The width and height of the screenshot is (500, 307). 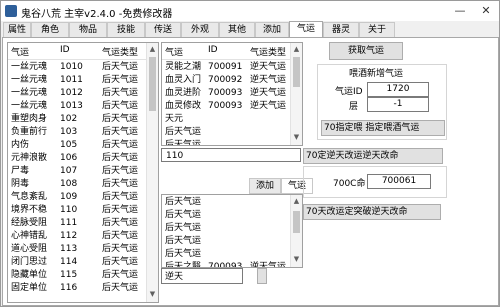 What do you see at coordinates (29, 132) in the screenshot?
I see `row-fortune: 负重前行` at bounding box center [29, 132].